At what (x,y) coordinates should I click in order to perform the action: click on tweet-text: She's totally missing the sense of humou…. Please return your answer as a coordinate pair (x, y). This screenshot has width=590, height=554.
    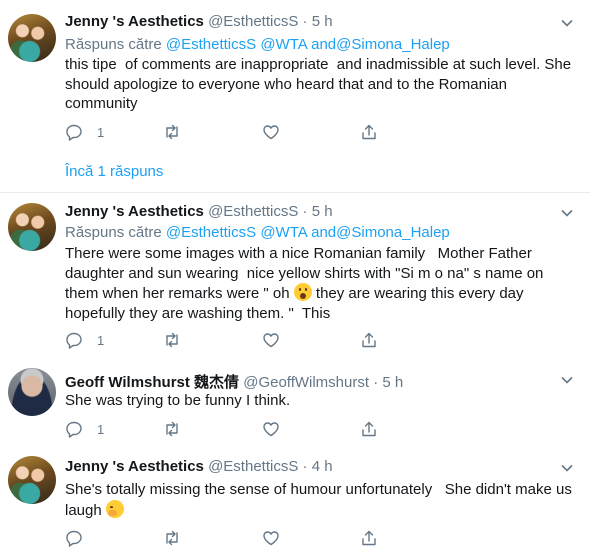
    Looking at the image, I should click on (320, 500).